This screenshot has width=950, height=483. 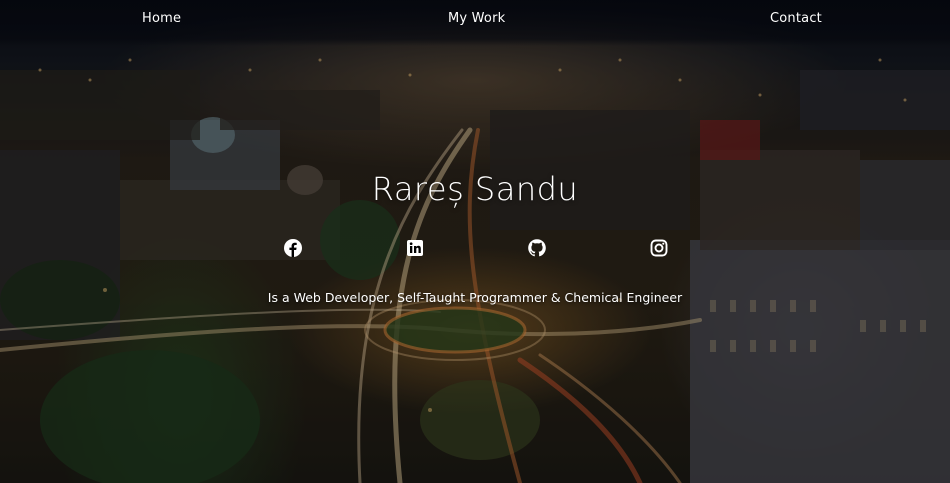 I want to click on github-icon, so click(x=537, y=248).